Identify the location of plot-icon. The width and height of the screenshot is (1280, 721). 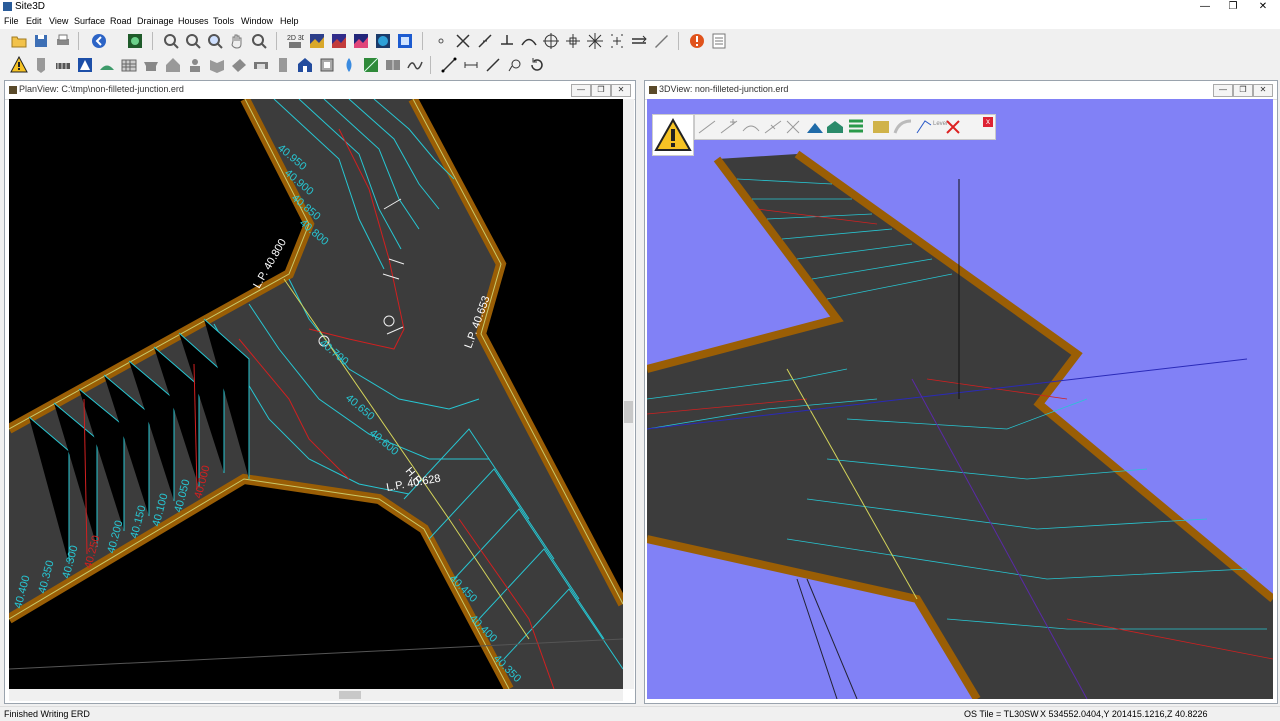
(217, 65).